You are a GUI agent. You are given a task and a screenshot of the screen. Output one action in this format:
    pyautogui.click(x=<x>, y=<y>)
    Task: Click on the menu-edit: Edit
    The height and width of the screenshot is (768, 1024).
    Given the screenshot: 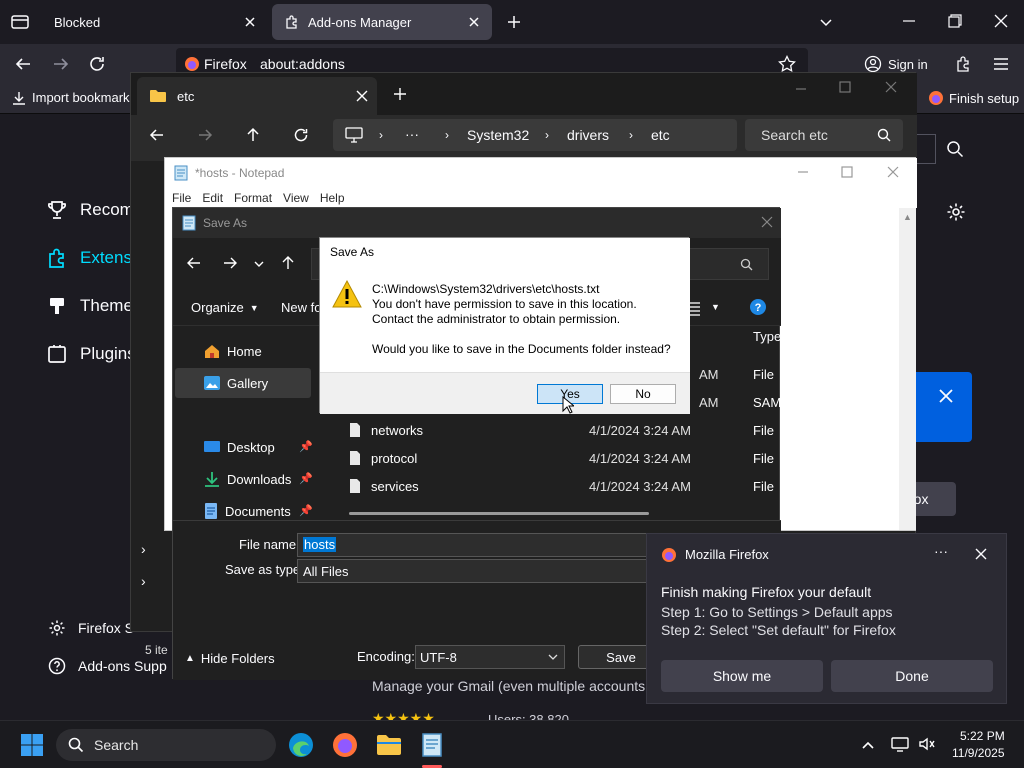 What is the action you would take?
    pyautogui.click(x=212, y=198)
    